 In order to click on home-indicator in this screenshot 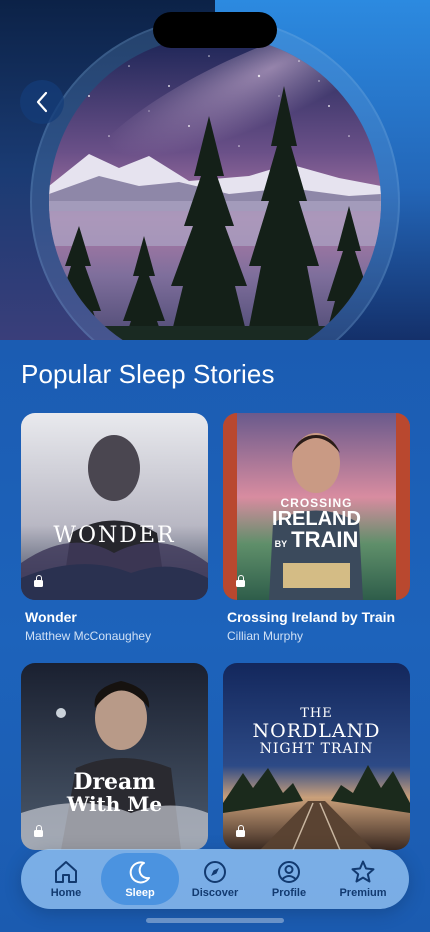, I will do `click(215, 920)`.